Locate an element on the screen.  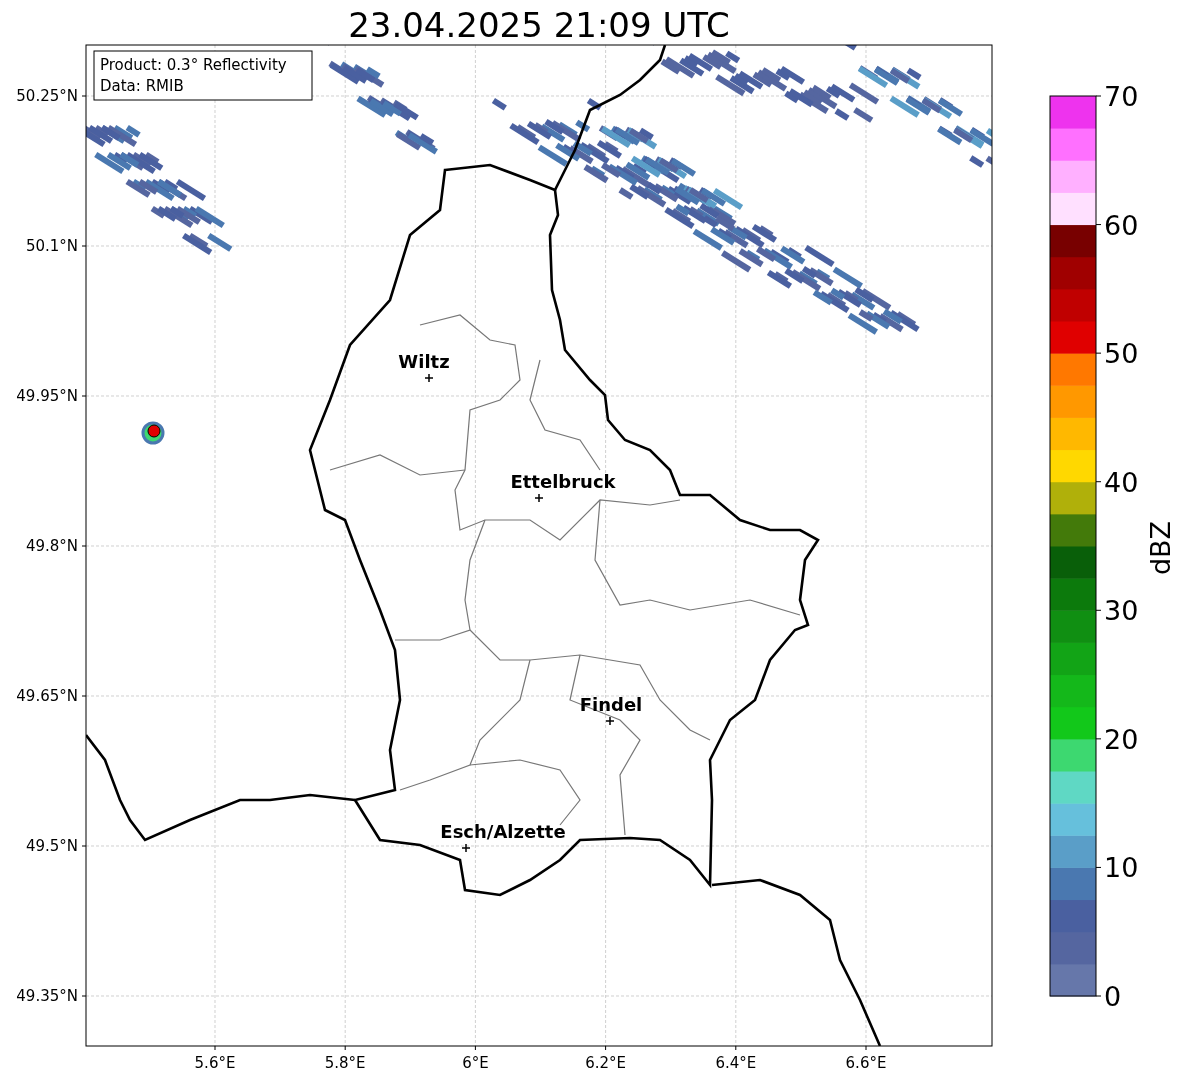
info-text: Product: 0.3° Reflectivity is located at coordinates (193, 65).